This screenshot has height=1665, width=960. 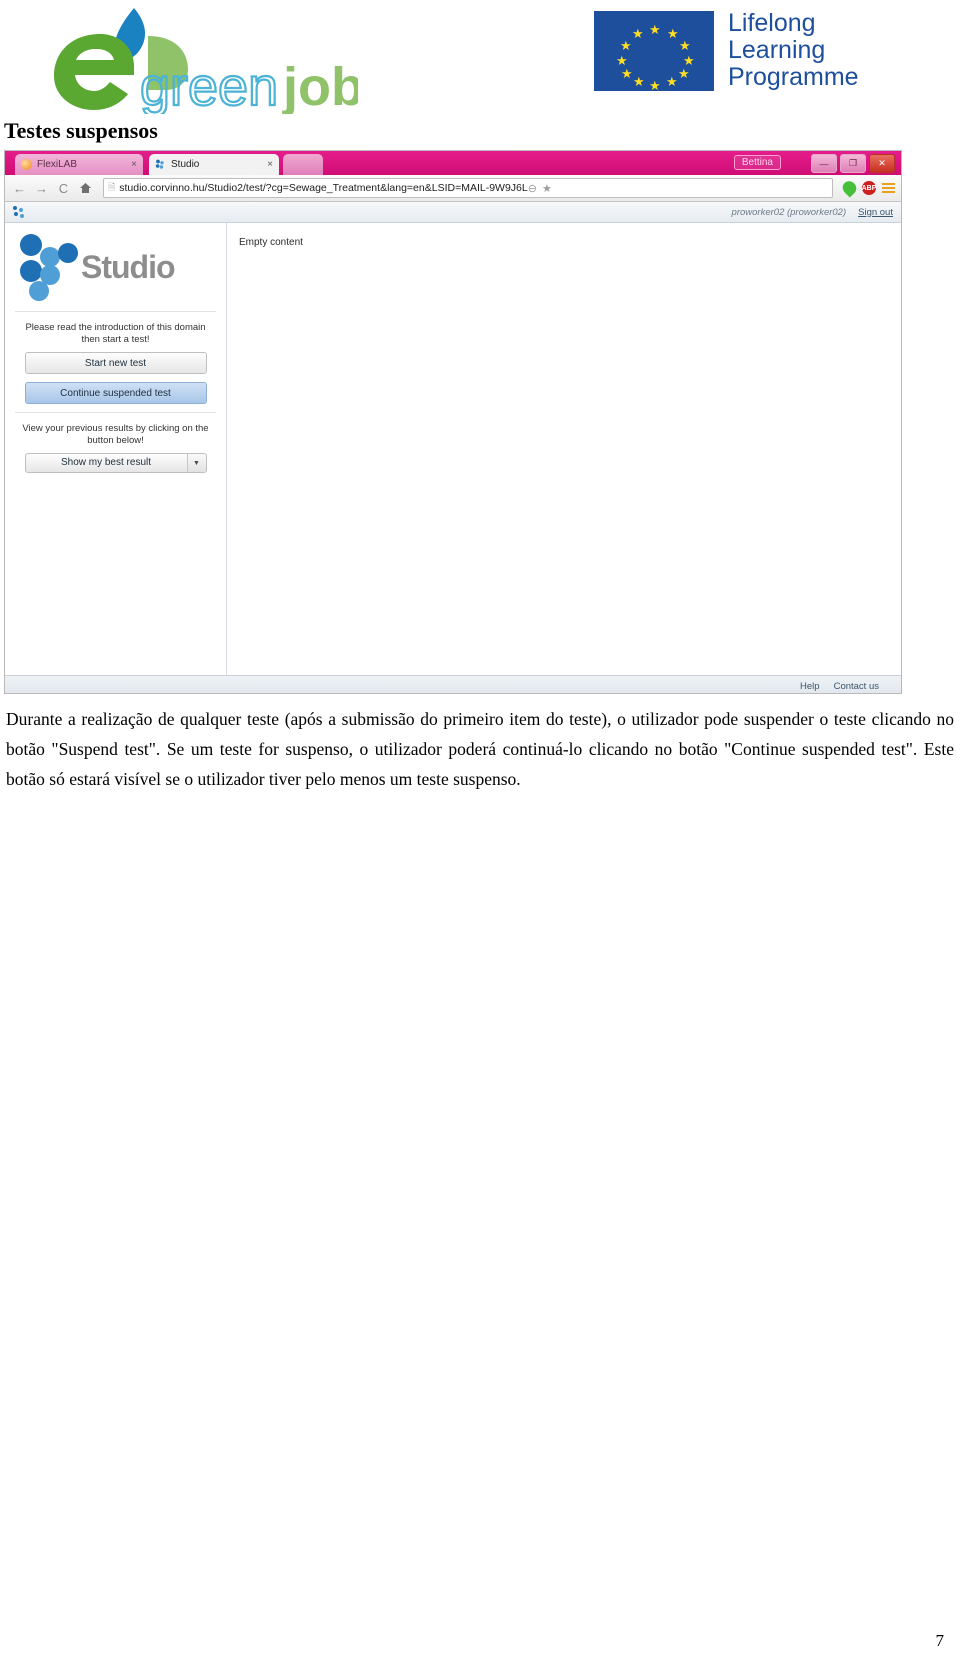 I want to click on studio-mini-logo-icon, so click(x=20, y=212).